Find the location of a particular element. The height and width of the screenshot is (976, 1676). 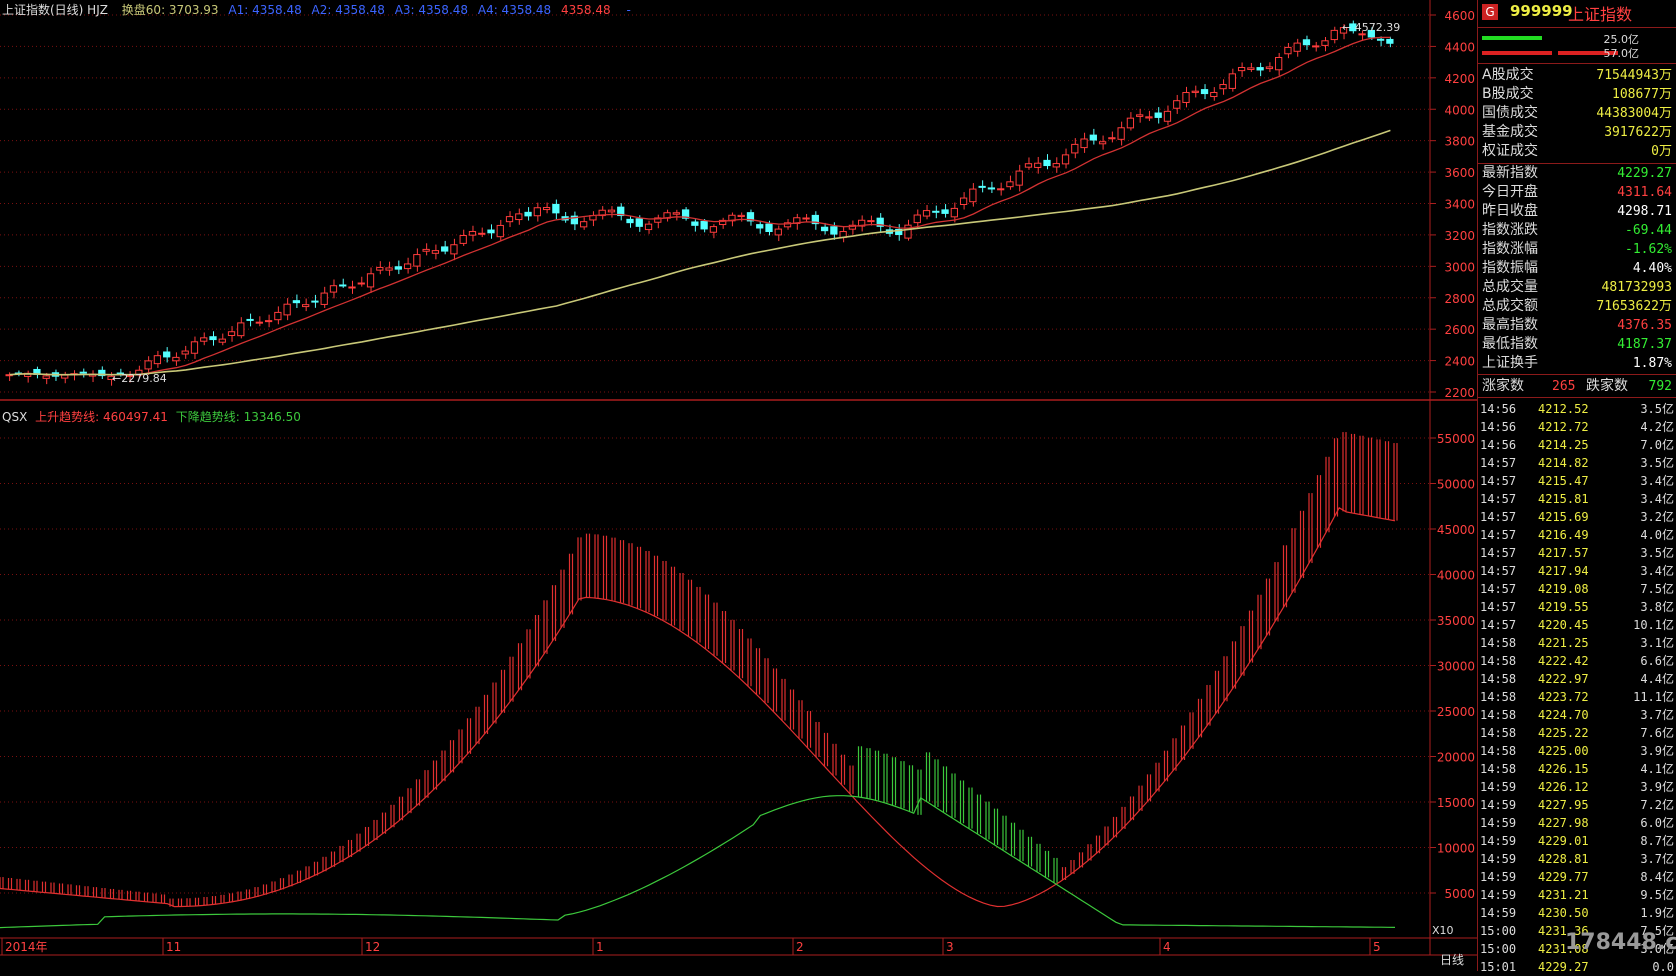

x-axis-label: 11 is located at coordinates (173, 947).